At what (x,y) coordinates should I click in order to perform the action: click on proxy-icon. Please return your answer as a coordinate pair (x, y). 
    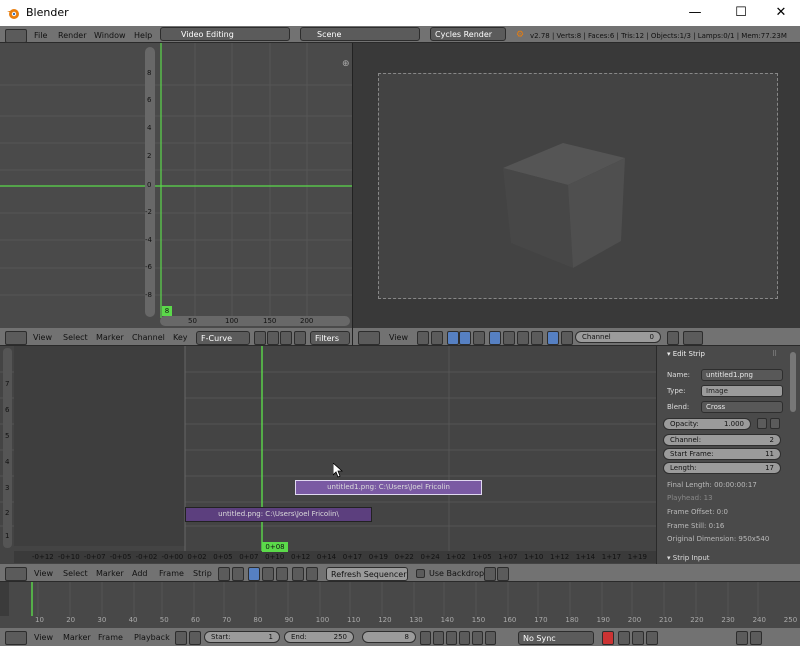
    Looking at the image, I should click on (423, 338).